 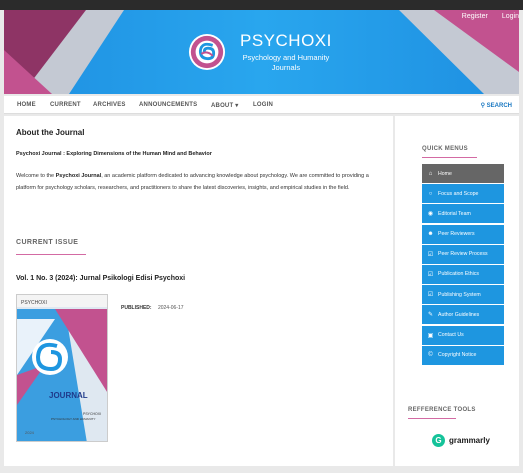 I want to click on copyright-icon: ©, so click(x=430, y=355).